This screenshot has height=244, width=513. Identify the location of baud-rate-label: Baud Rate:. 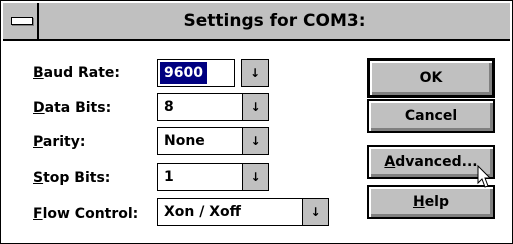
(76, 73).